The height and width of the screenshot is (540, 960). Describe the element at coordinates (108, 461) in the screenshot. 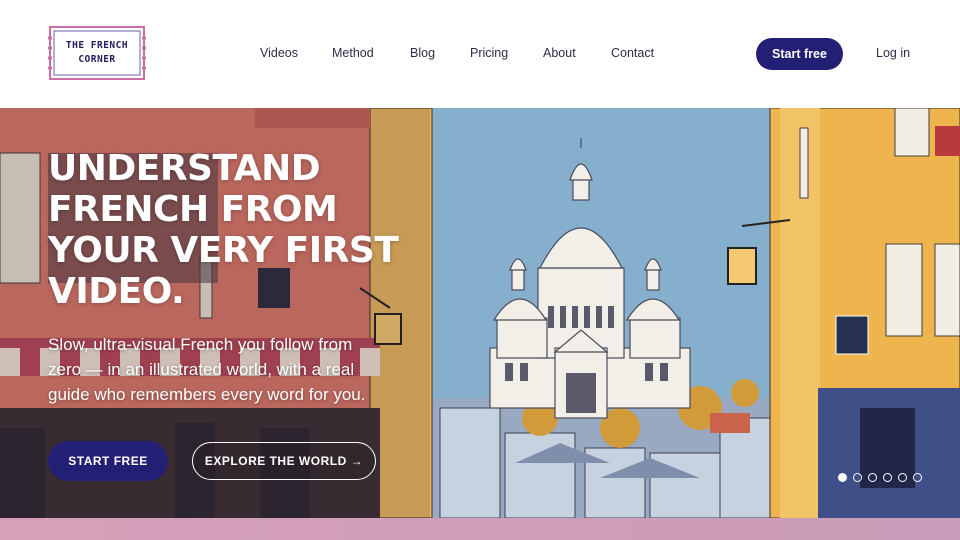

I see `hero-start-free-button: START FREE` at that location.